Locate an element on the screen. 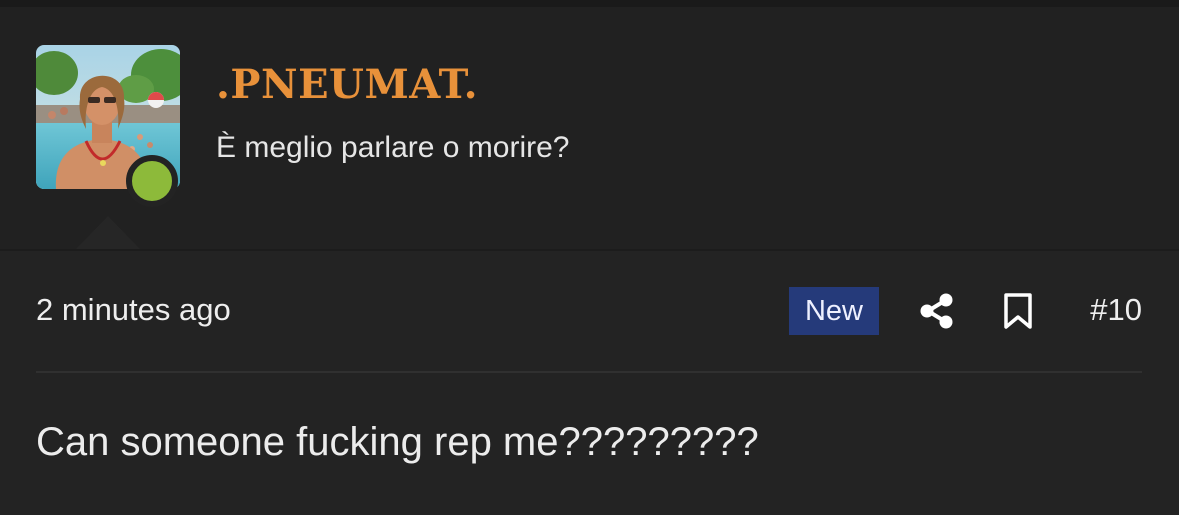  share-icon is located at coordinates (936, 311).